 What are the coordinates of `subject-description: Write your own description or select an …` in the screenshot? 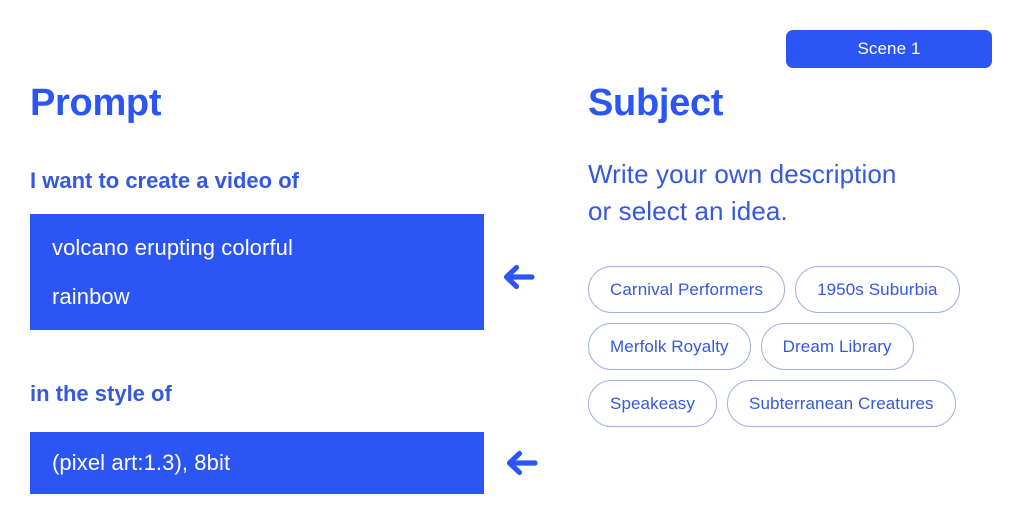 It's located at (788, 193).